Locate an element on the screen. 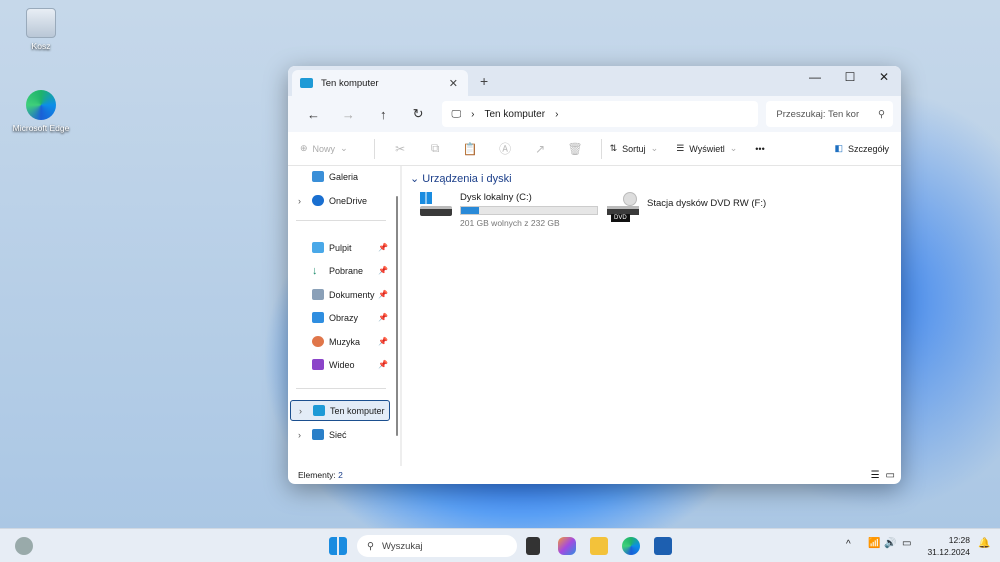  new-tab-button: + is located at coordinates (484, 81).